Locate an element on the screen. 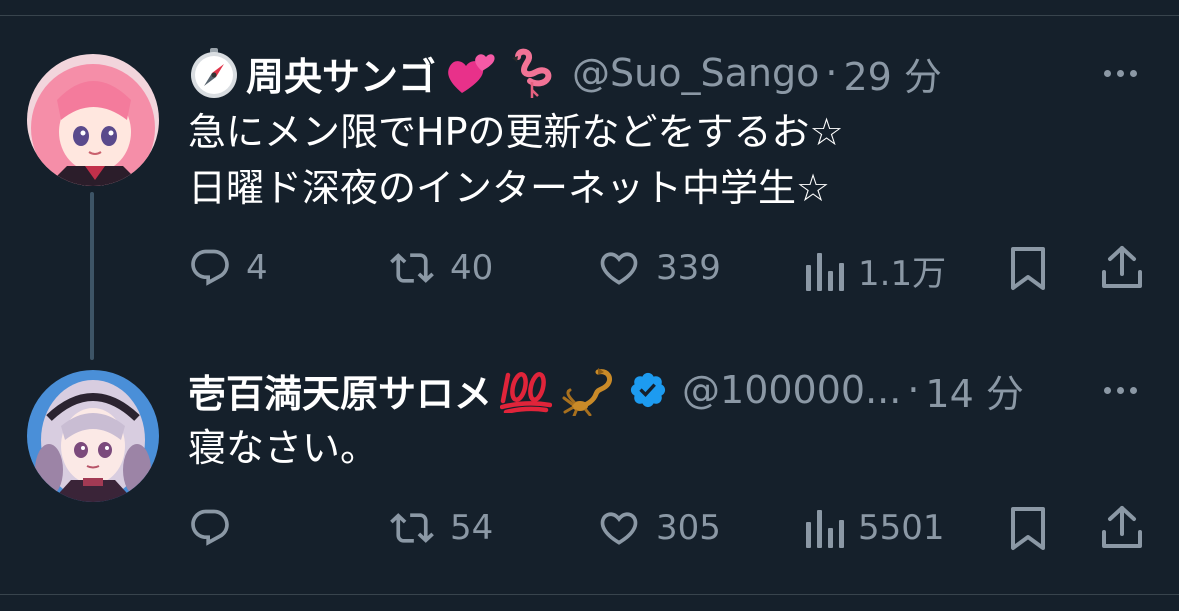  timestamp: 29 分 is located at coordinates (892, 73).